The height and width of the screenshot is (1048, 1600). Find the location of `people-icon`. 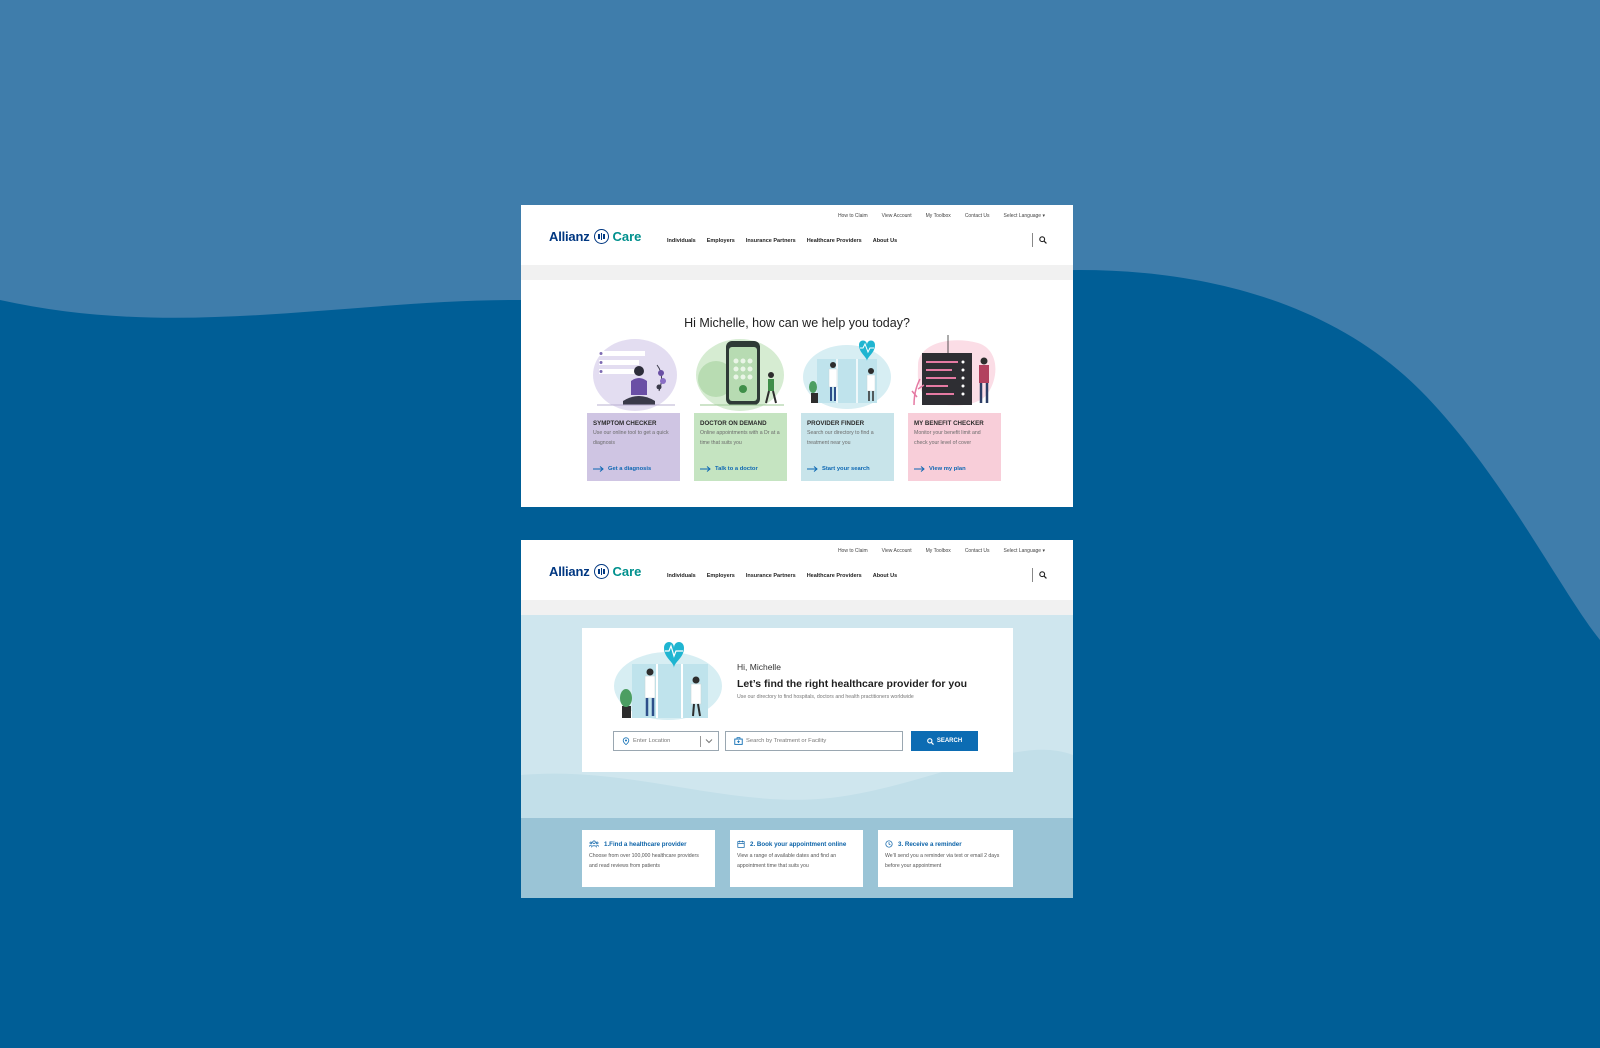

people-icon is located at coordinates (594, 844).